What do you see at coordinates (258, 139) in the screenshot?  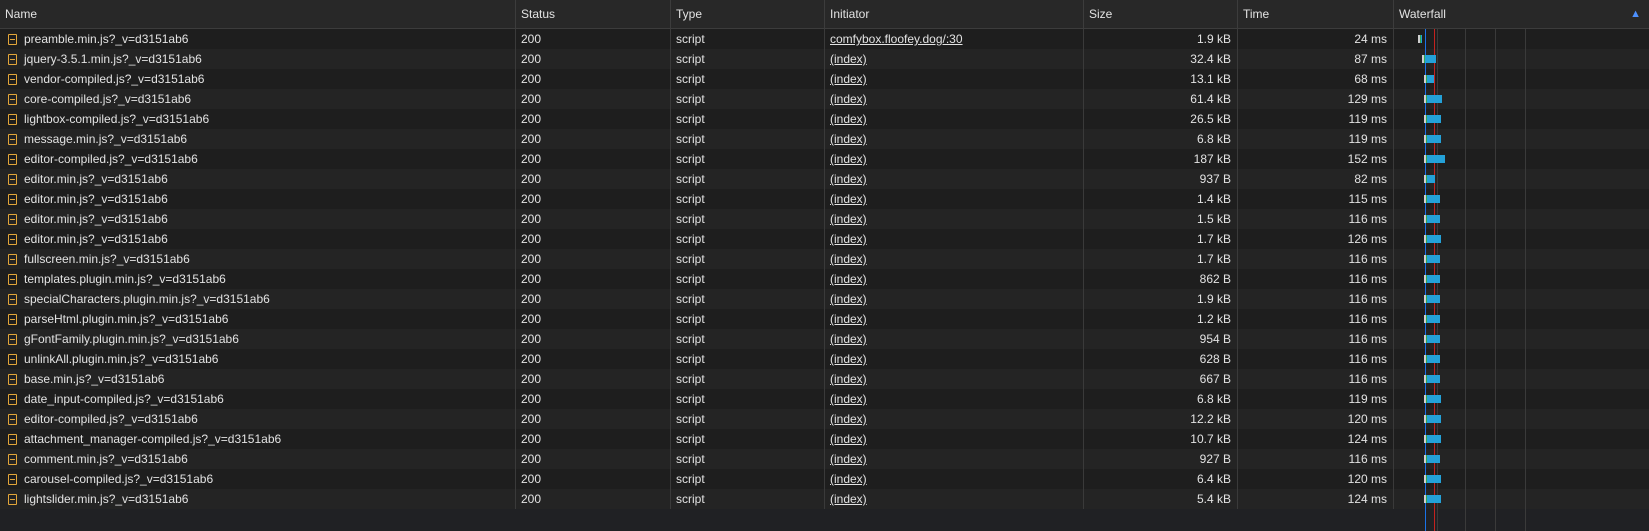 I see `cell-name: message.min.js?_v=d3151ab6` at bounding box center [258, 139].